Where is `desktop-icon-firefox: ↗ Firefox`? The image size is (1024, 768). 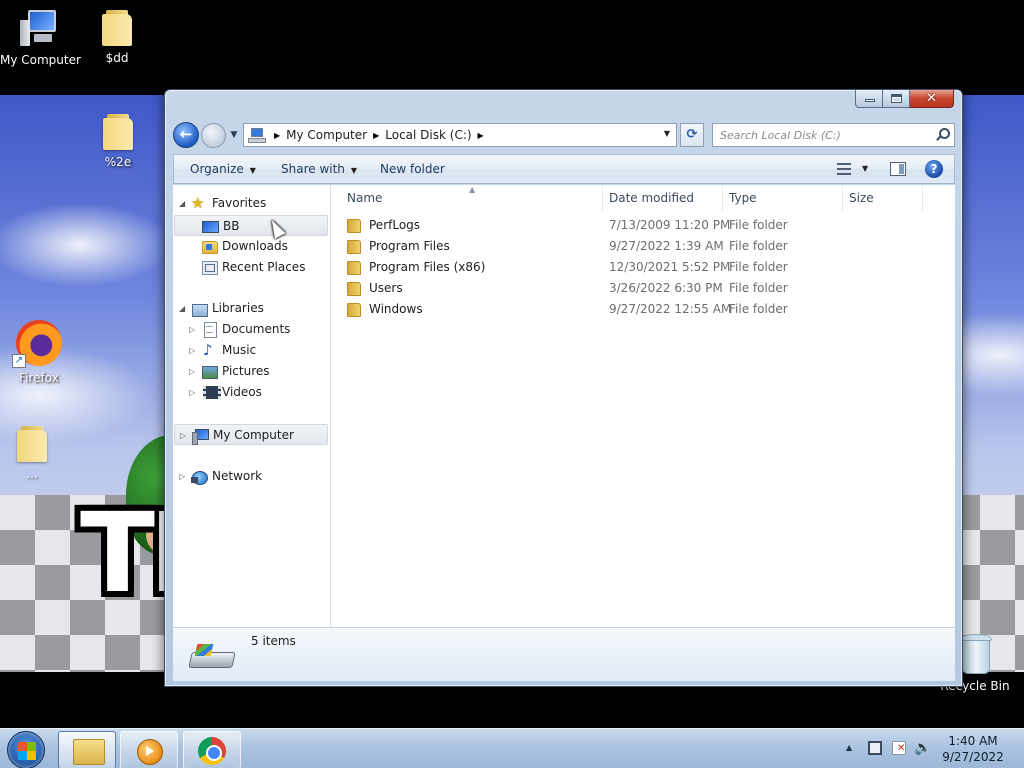
desktop-icon-firefox: ↗ Firefox is located at coordinates (39, 352).